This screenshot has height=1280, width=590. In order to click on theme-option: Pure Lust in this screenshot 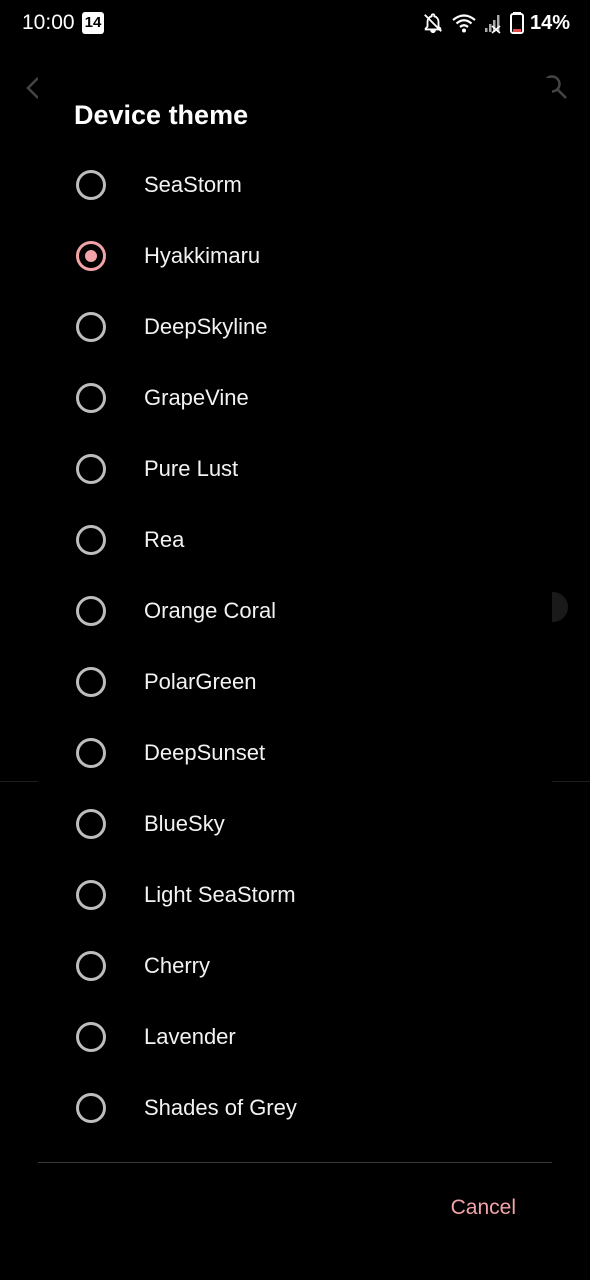, I will do `click(295, 468)`.